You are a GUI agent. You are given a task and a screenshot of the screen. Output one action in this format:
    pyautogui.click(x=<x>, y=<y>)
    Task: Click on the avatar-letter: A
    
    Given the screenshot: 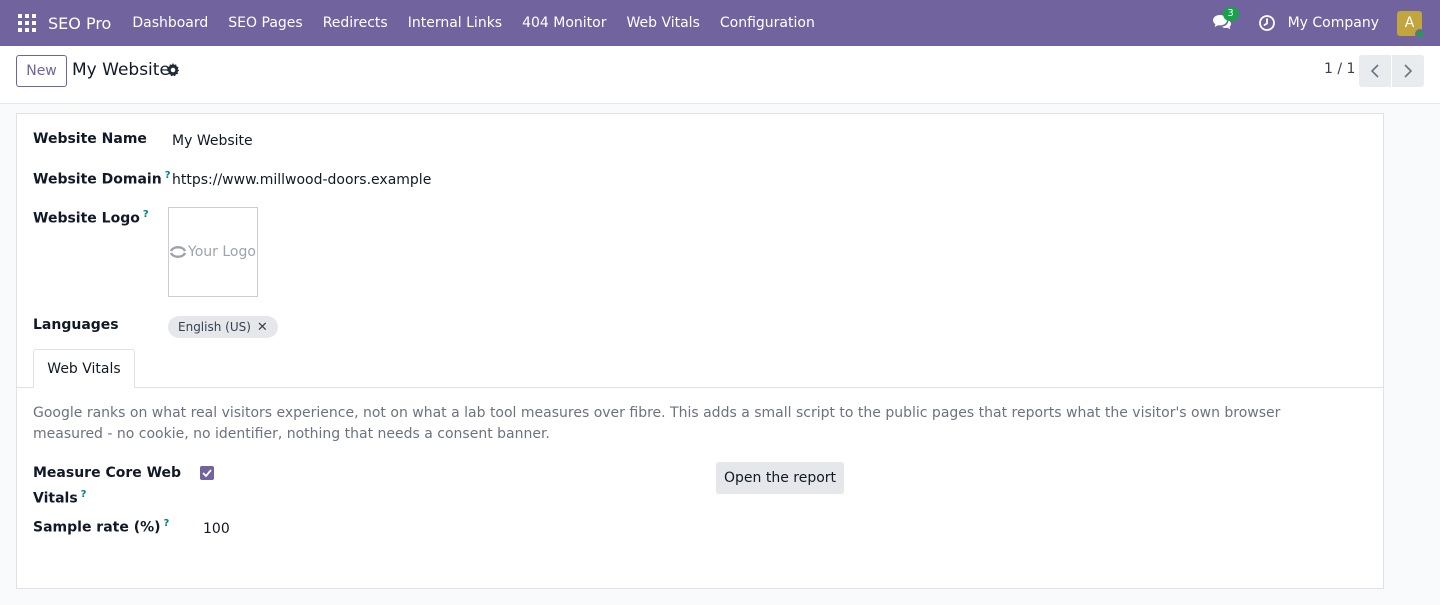 What is the action you would take?
    pyautogui.click(x=1409, y=22)
    